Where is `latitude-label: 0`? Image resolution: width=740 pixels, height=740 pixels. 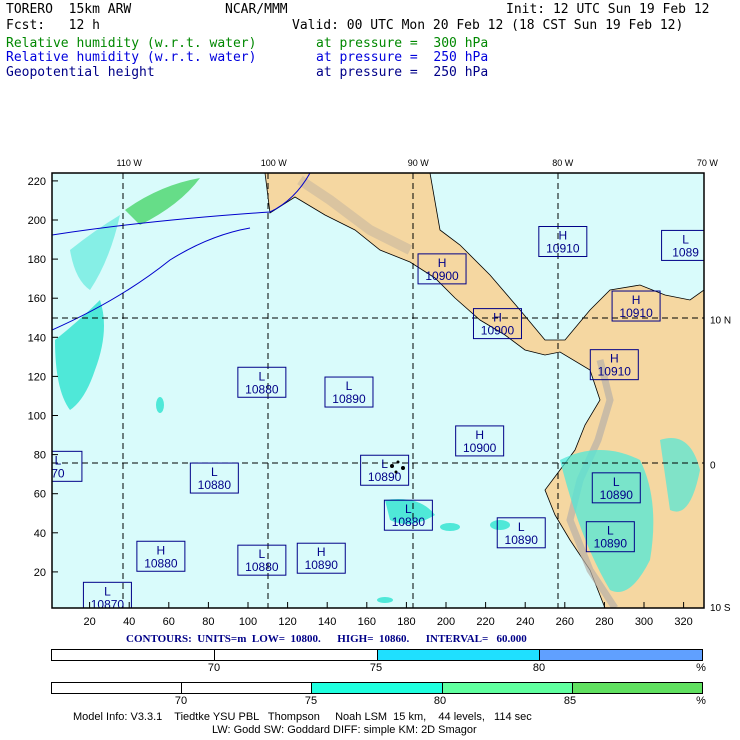
latitude-label: 0 is located at coordinates (713, 465).